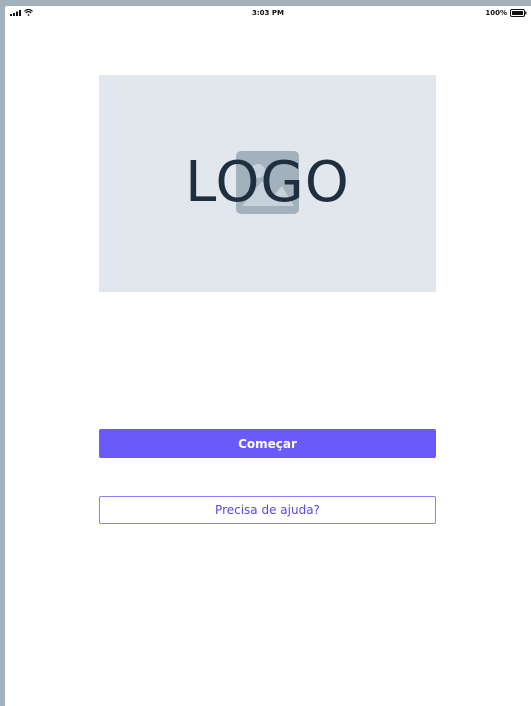  Describe the element at coordinates (518, 13) in the screenshot. I see `battery-full-icon` at that location.